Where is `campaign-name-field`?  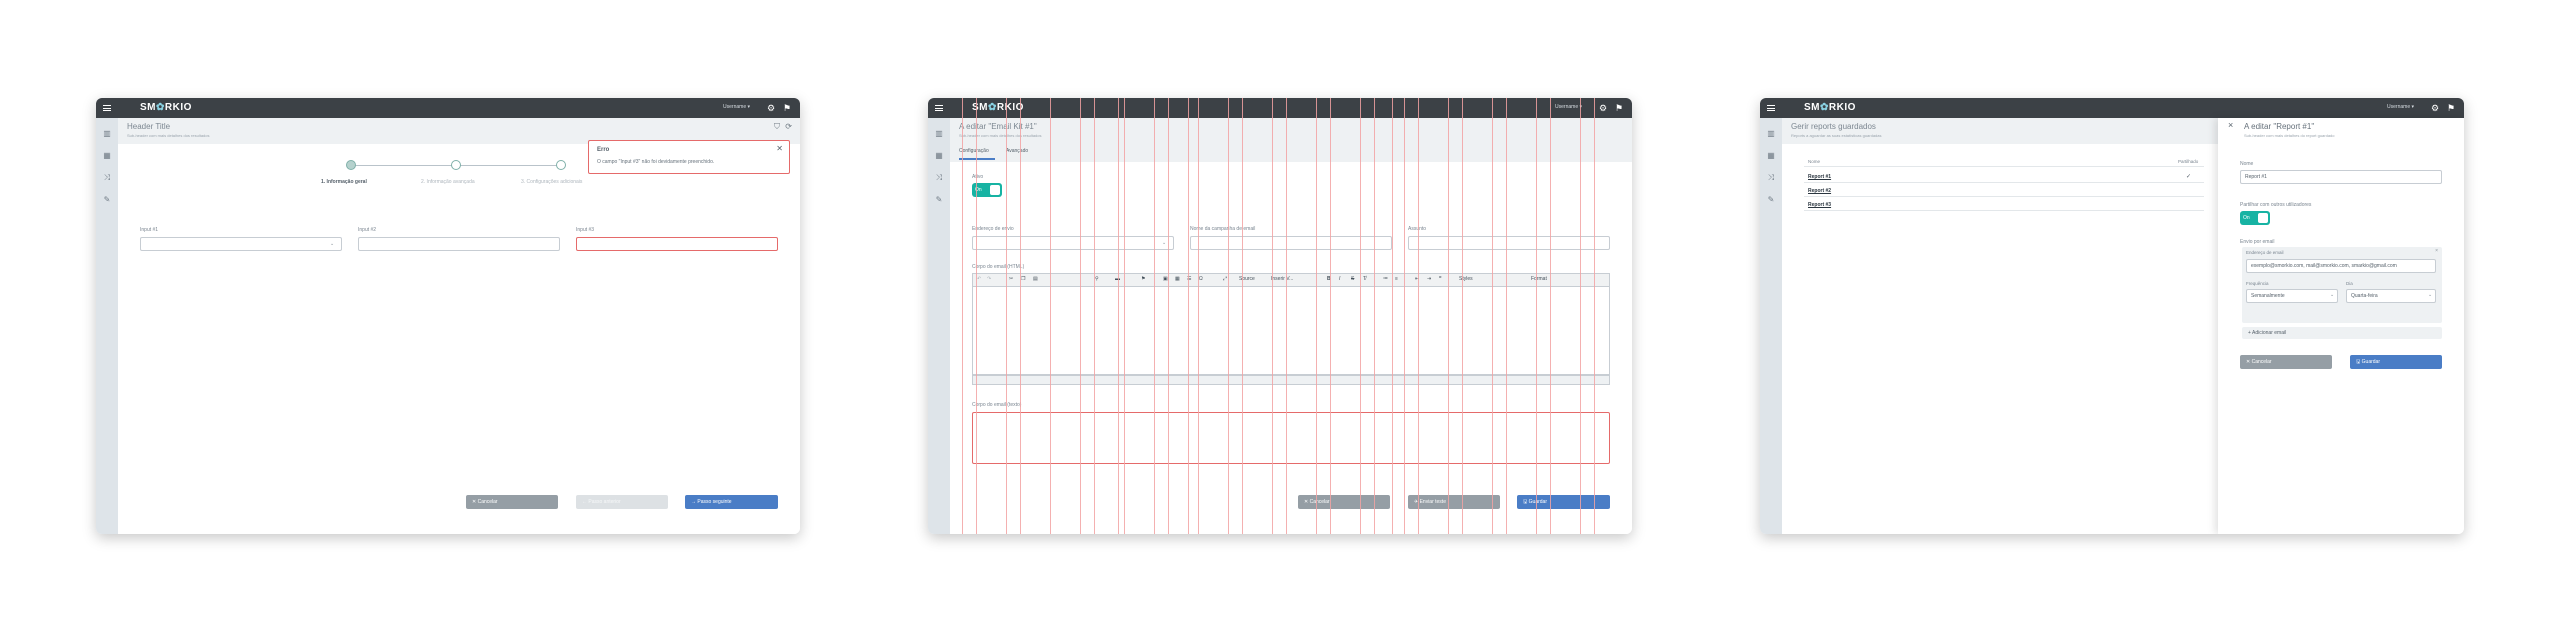
campaign-name-field is located at coordinates (1291, 243).